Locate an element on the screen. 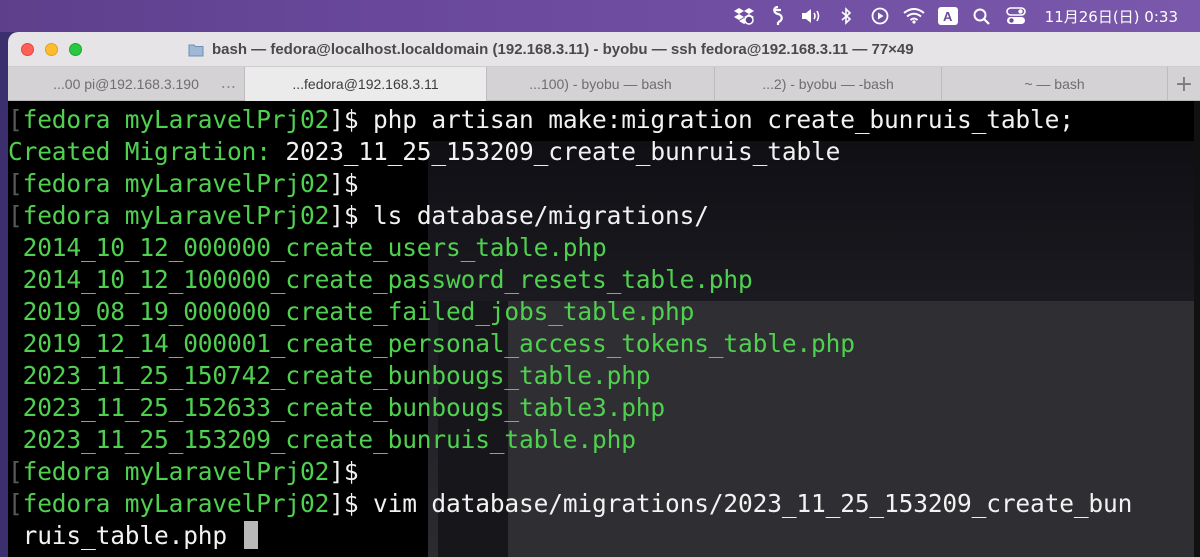  tab-label: ...2) - byobu — -bash is located at coordinates (828, 84).